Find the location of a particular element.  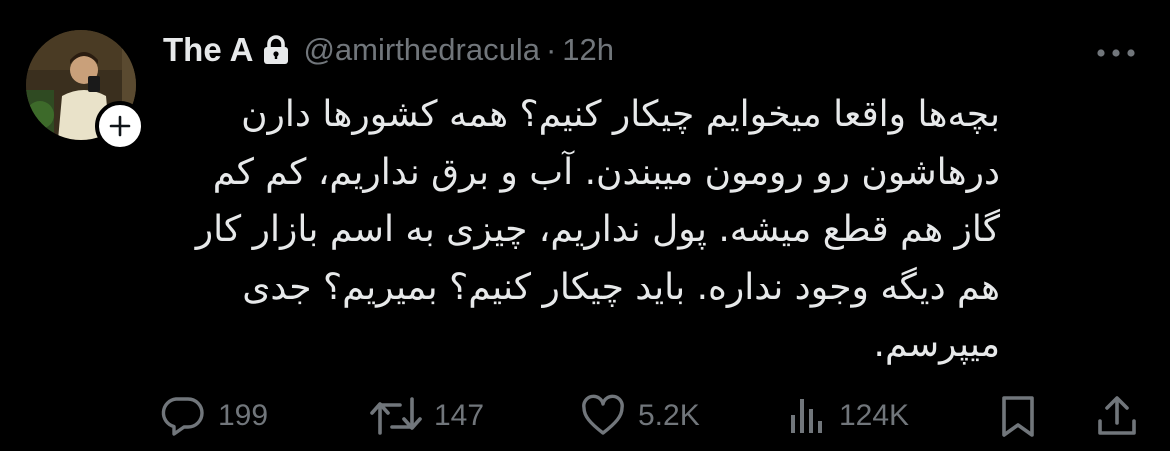

retweet-icon is located at coordinates (396, 416).